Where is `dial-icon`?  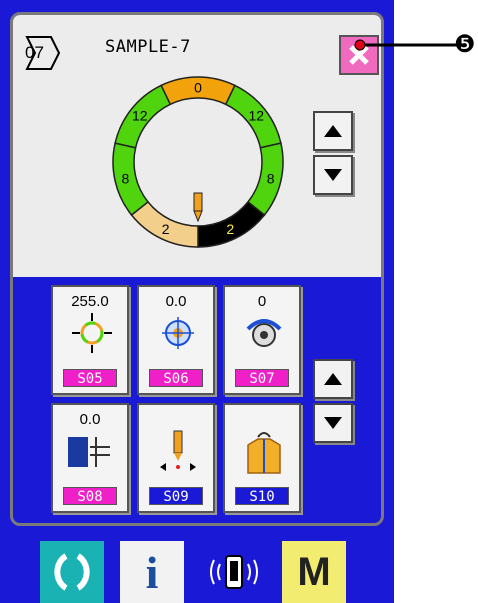
dial-icon is located at coordinates (264, 337).